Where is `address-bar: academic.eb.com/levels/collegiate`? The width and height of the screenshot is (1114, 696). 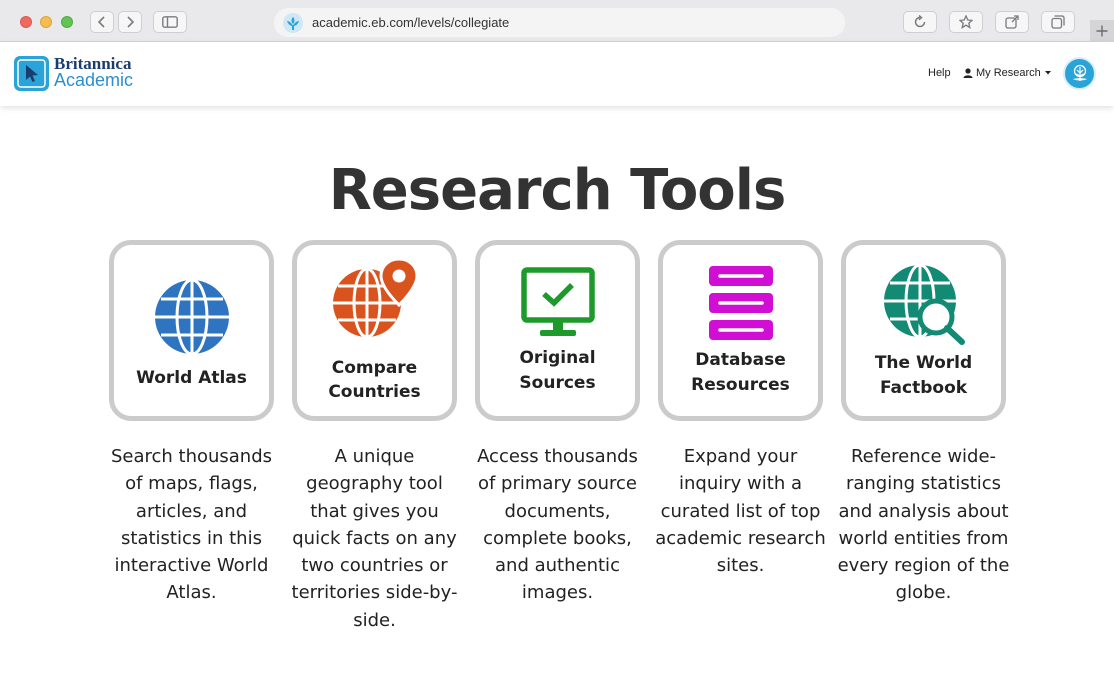 address-bar: academic.eb.com/levels/collegiate is located at coordinates (559, 22).